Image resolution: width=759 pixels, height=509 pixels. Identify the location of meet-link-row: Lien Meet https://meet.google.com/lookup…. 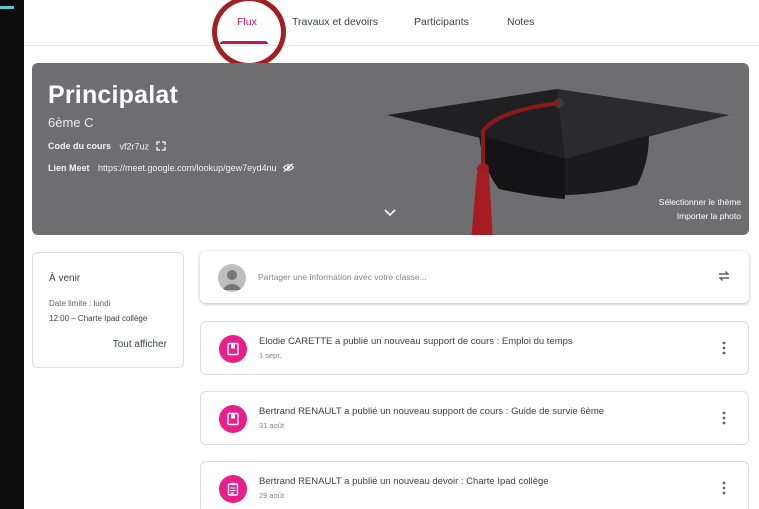
(171, 168).